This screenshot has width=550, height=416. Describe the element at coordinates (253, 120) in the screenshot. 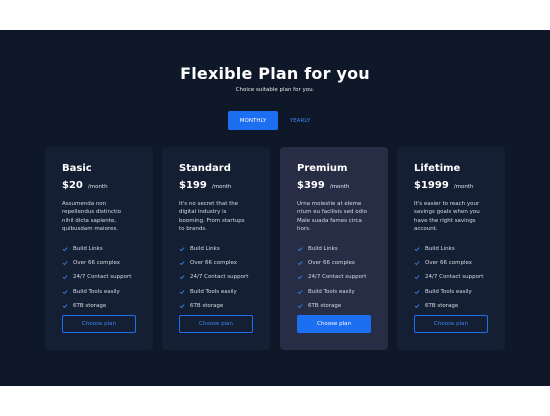

I see `monthly-toggle-button: MONTHLY` at that location.